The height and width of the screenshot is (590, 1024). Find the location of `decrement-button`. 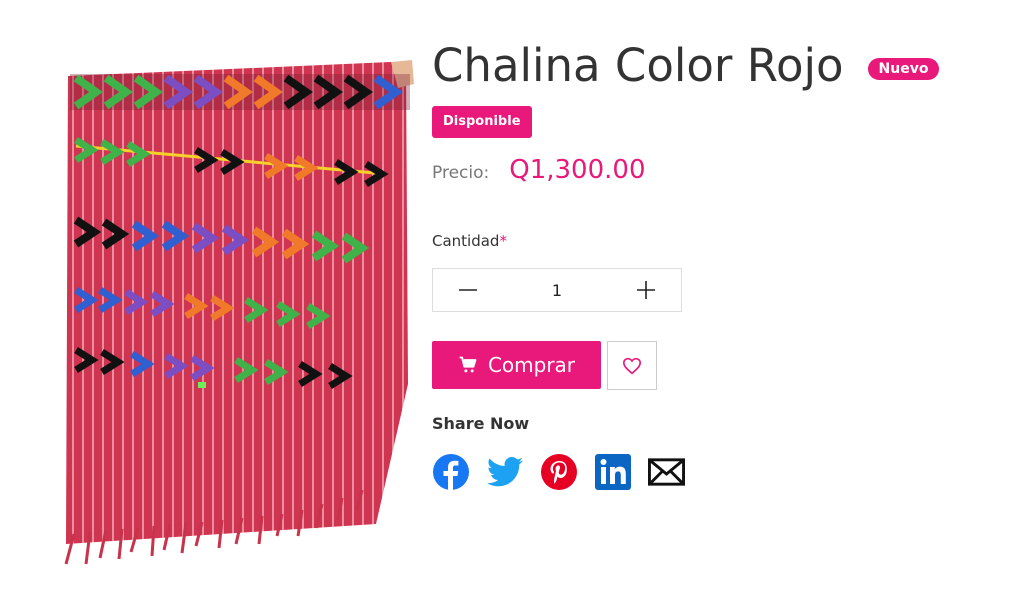

decrement-button is located at coordinates (468, 290).